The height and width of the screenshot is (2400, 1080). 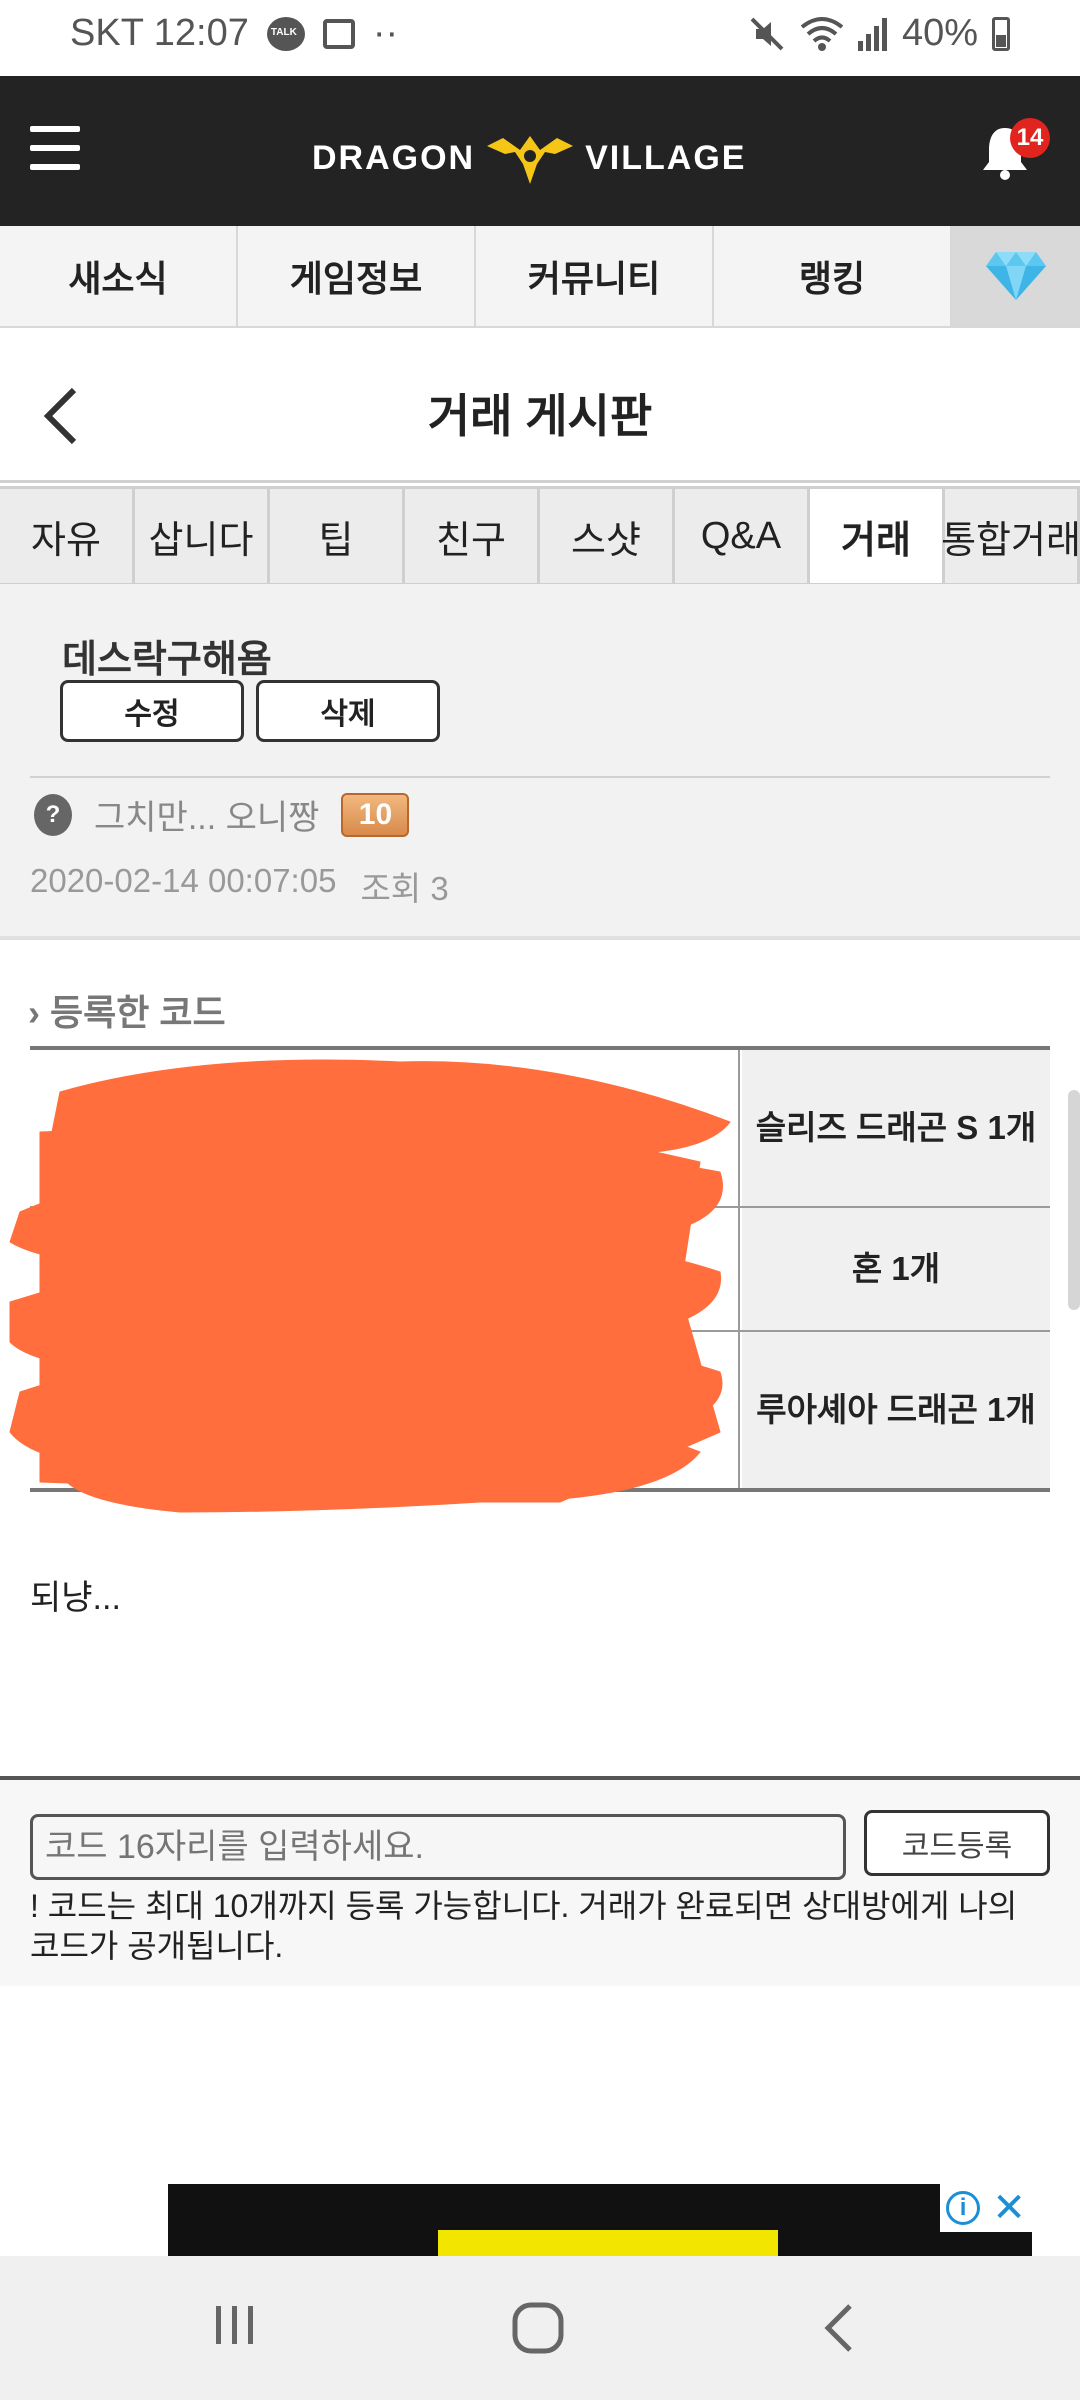 What do you see at coordinates (1074, 1200) in the screenshot?
I see `scroll-indicator` at bounding box center [1074, 1200].